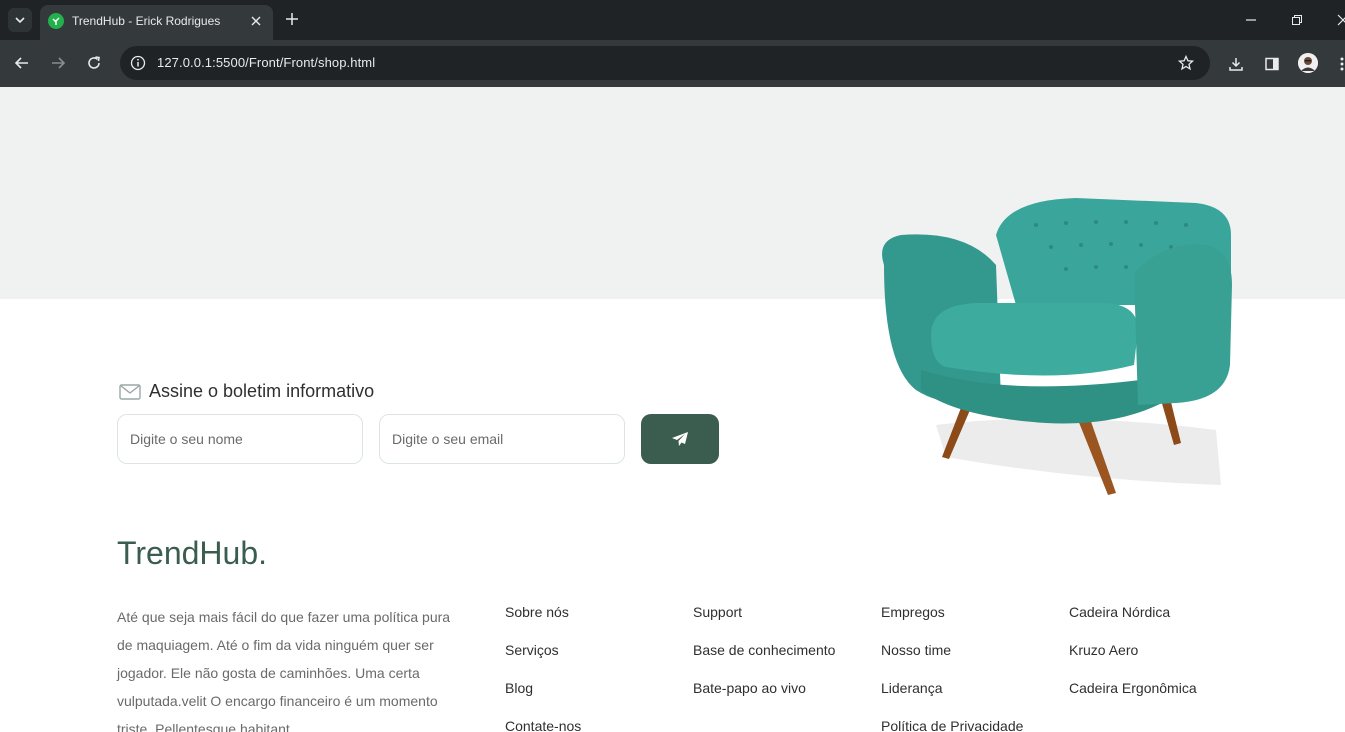 Image resolution: width=1345 pixels, height=732 pixels. I want to click on close-icon, so click(256, 21).